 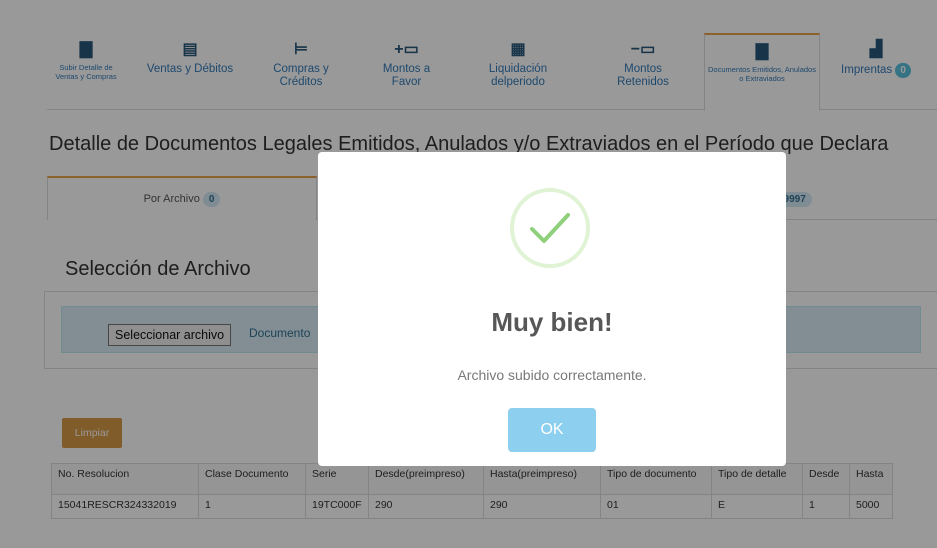 What do you see at coordinates (552, 375) in the screenshot?
I see `dialog-message: Archivo subido correctamente.` at bounding box center [552, 375].